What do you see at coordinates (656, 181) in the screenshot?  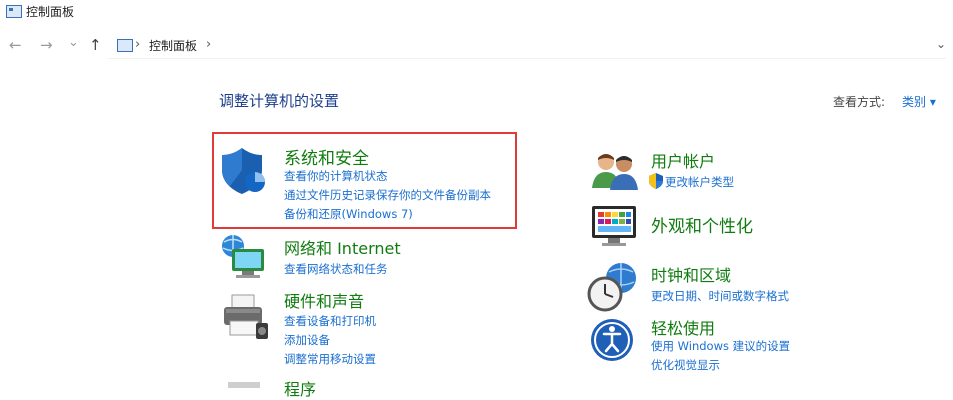 I see `uac-shield-icon` at bounding box center [656, 181].